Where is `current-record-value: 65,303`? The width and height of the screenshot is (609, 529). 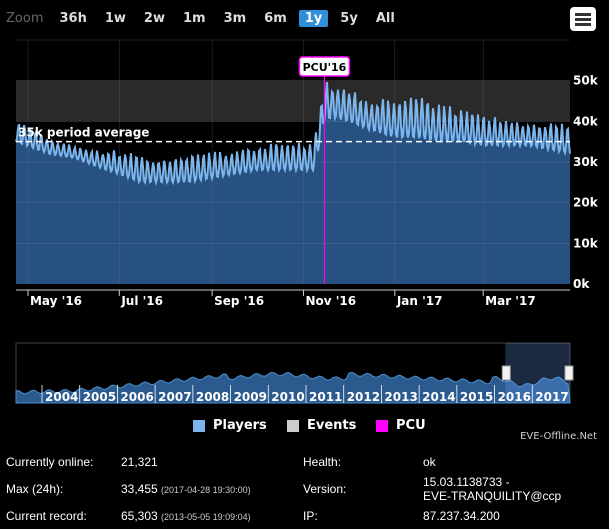
current-record-value: 65,303 is located at coordinates (139, 516).